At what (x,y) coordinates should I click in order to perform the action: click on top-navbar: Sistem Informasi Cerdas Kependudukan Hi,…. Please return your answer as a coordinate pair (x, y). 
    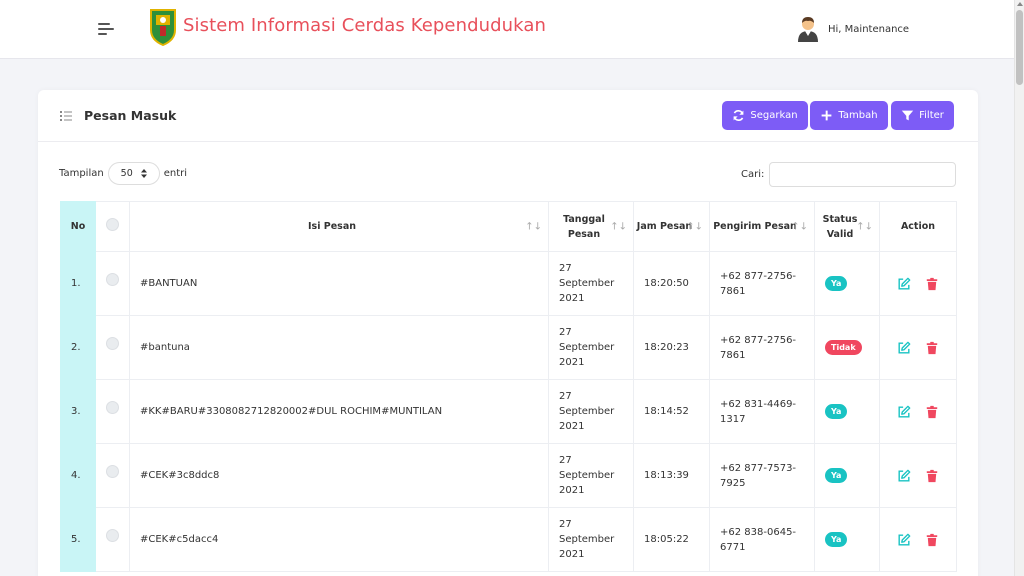
    Looking at the image, I should click on (512, 29).